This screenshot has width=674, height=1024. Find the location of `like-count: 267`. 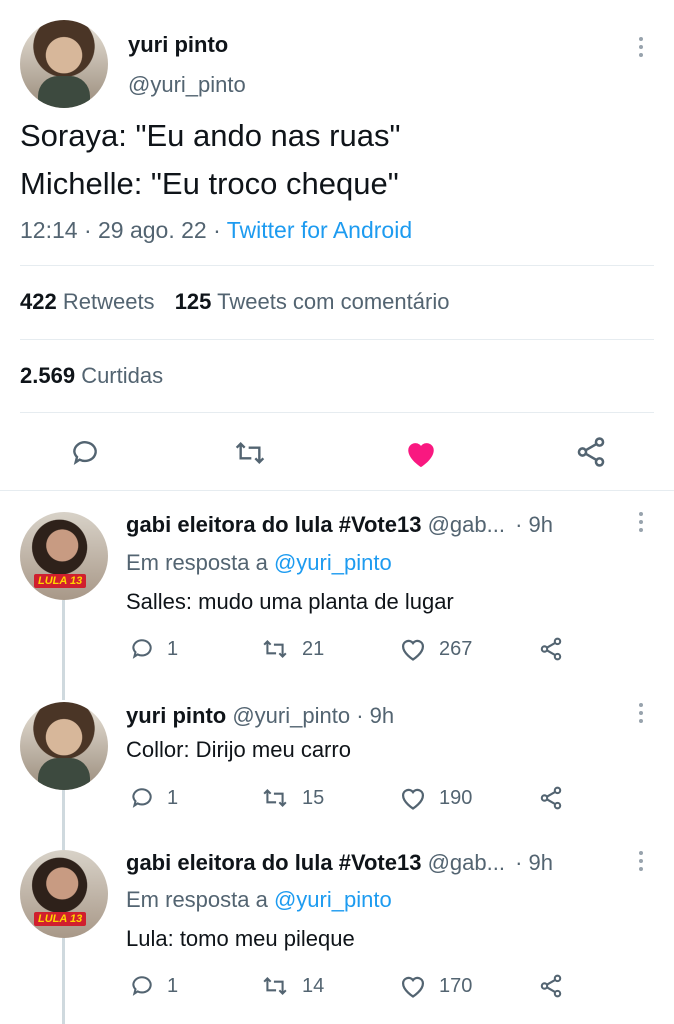

like-count: 267 is located at coordinates (456, 648).